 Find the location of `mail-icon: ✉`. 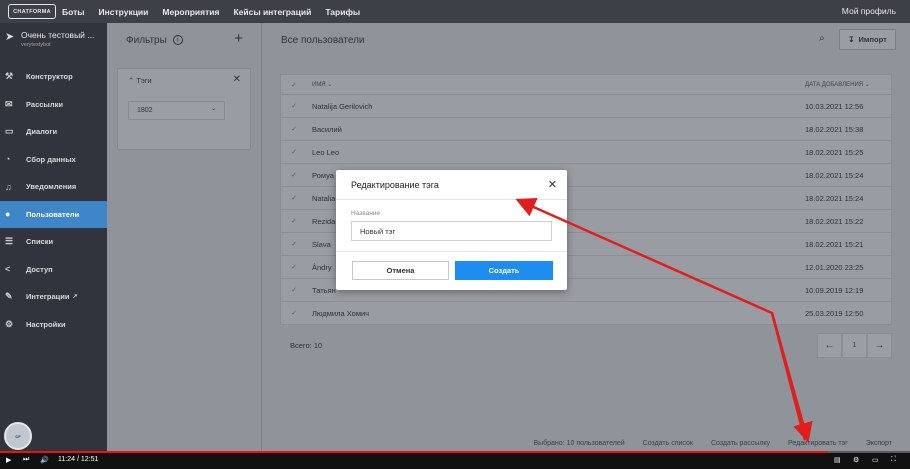

mail-icon: ✉ is located at coordinates (9, 103).